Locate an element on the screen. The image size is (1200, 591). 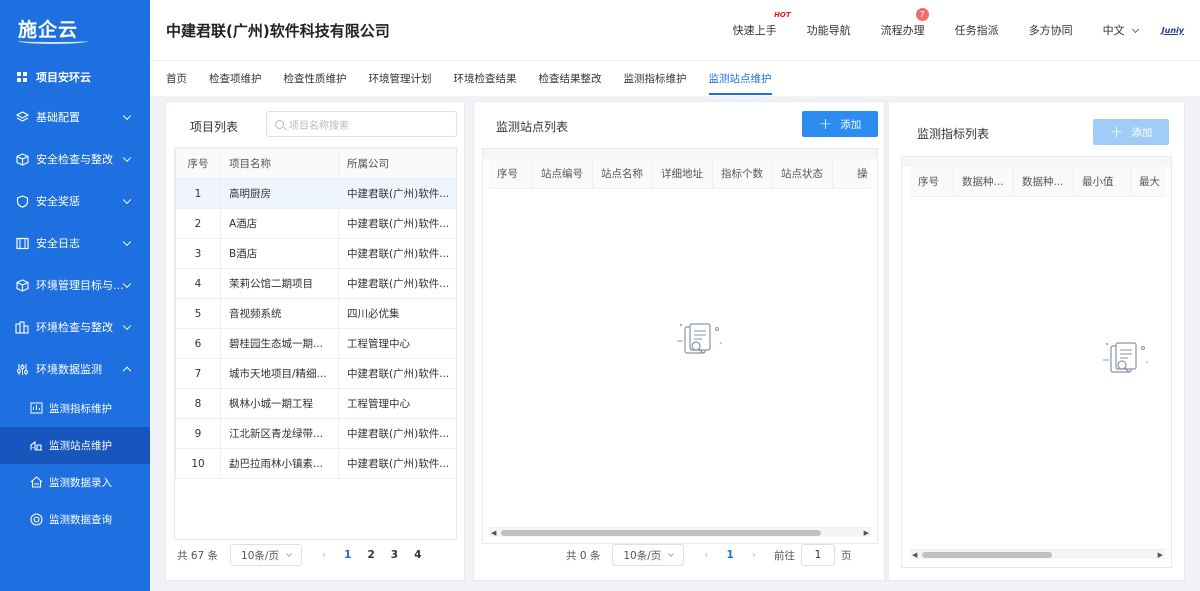
sidebar-item-label: 项目安环云 is located at coordinates (63, 77).